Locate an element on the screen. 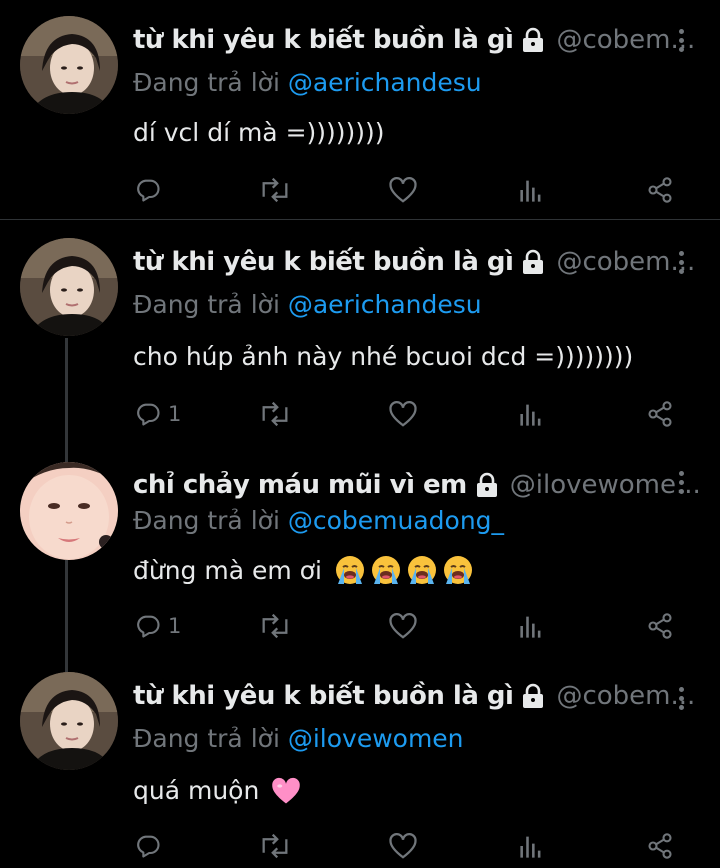 The height and width of the screenshot is (868, 720). retweet-icon is located at coordinates (275, 846).